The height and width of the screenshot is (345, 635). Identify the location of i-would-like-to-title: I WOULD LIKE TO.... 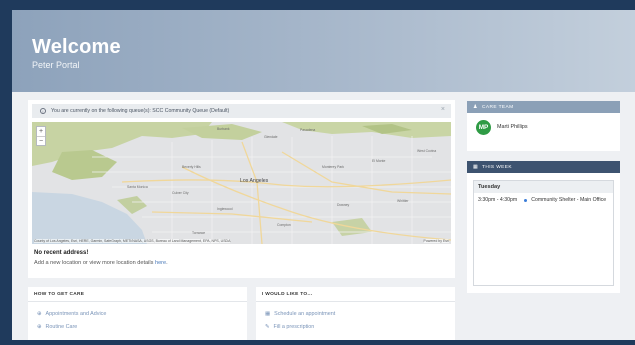
(287, 294).